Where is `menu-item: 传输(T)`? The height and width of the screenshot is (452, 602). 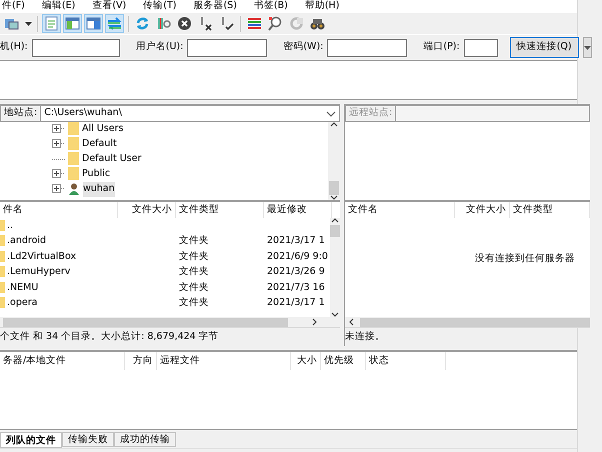
menu-item: 传输(T) is located at coordinates (159, 7).